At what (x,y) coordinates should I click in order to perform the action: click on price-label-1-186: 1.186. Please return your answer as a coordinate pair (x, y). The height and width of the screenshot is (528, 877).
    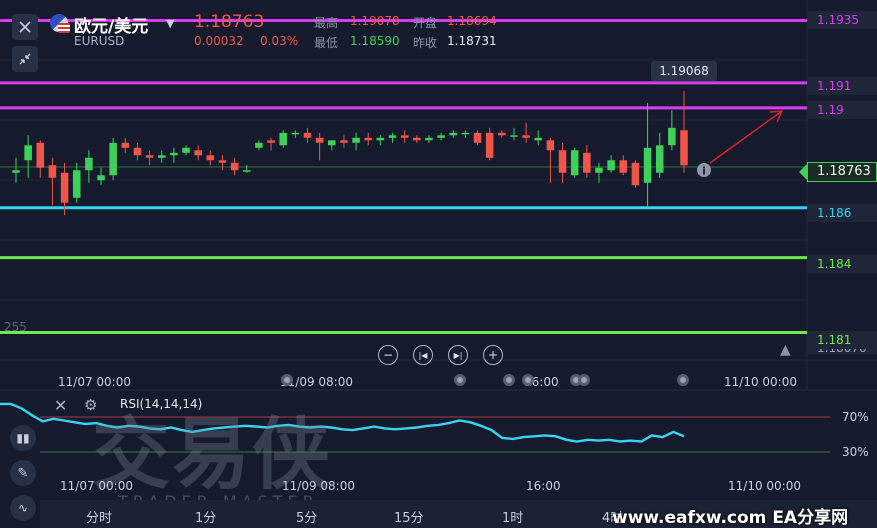
    Looking at the image, I should click on (842, 213).